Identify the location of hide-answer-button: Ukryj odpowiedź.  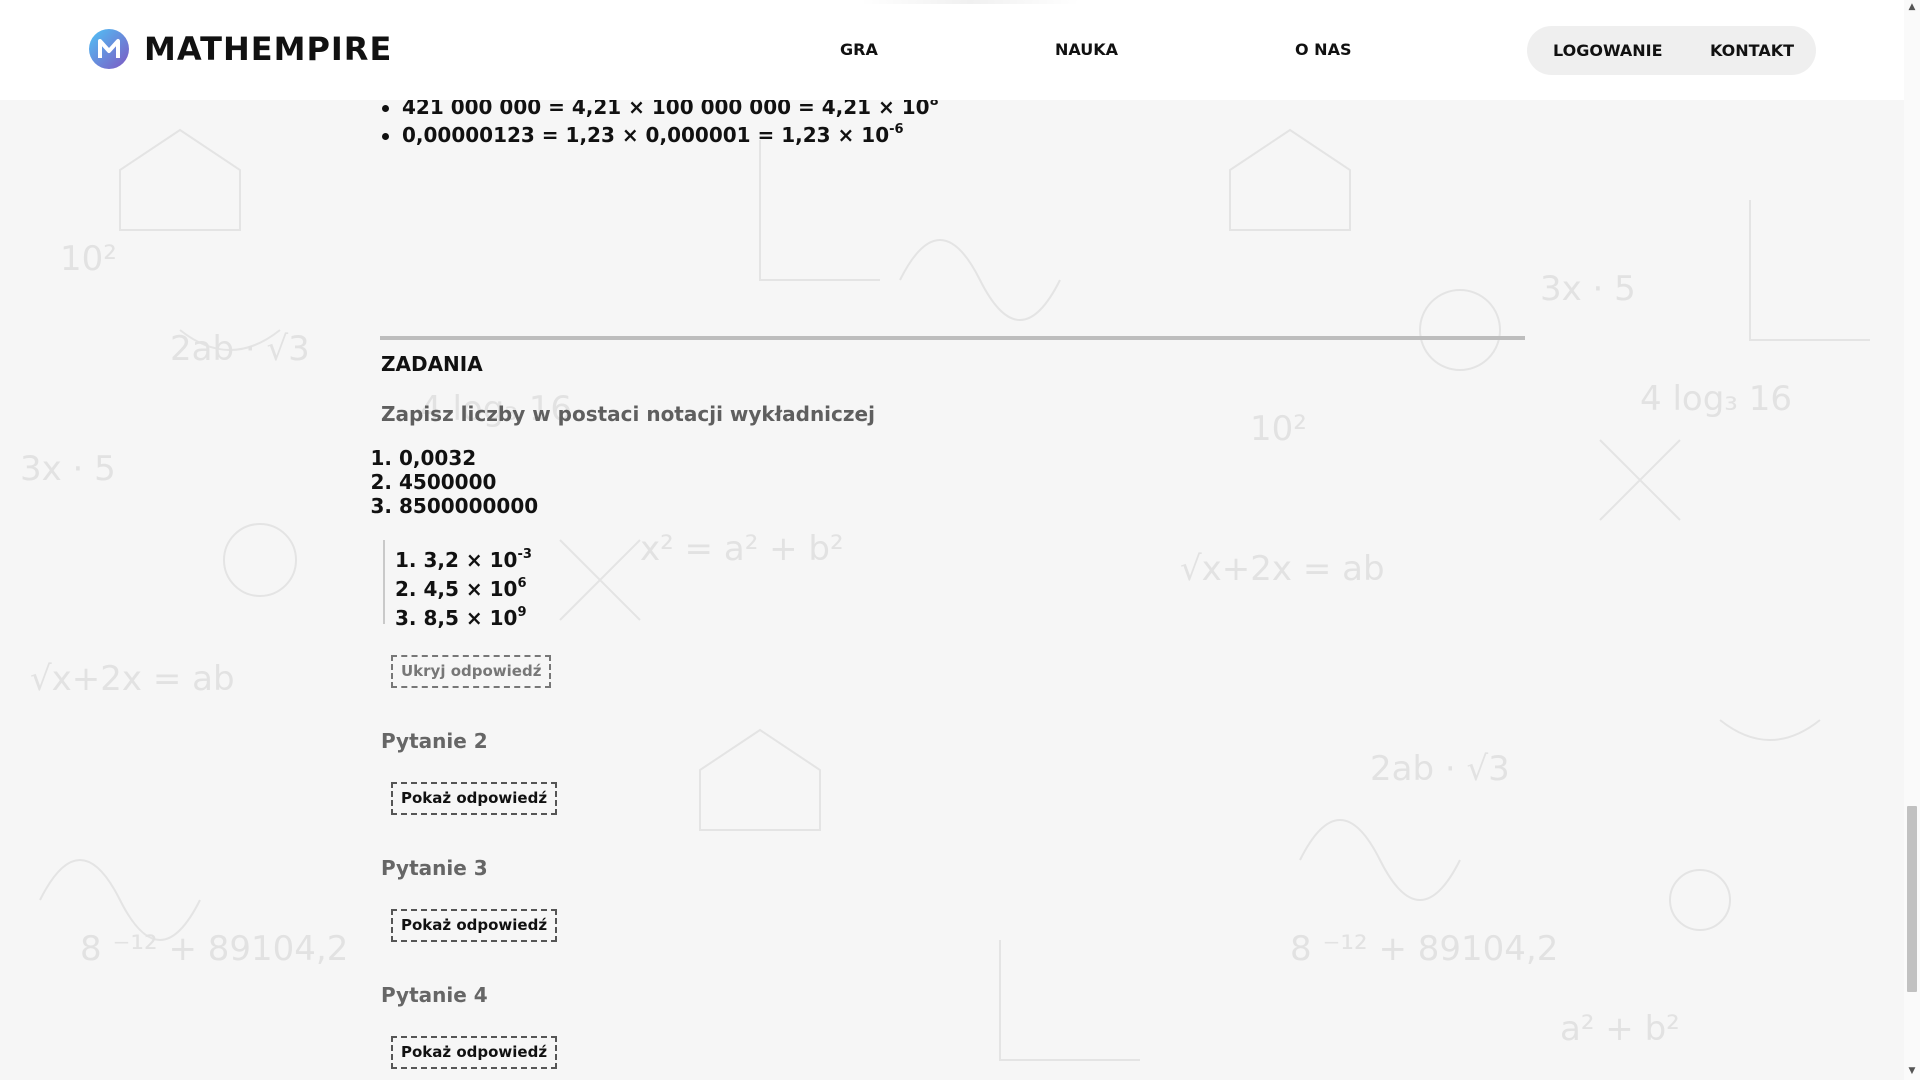
(471, 671).